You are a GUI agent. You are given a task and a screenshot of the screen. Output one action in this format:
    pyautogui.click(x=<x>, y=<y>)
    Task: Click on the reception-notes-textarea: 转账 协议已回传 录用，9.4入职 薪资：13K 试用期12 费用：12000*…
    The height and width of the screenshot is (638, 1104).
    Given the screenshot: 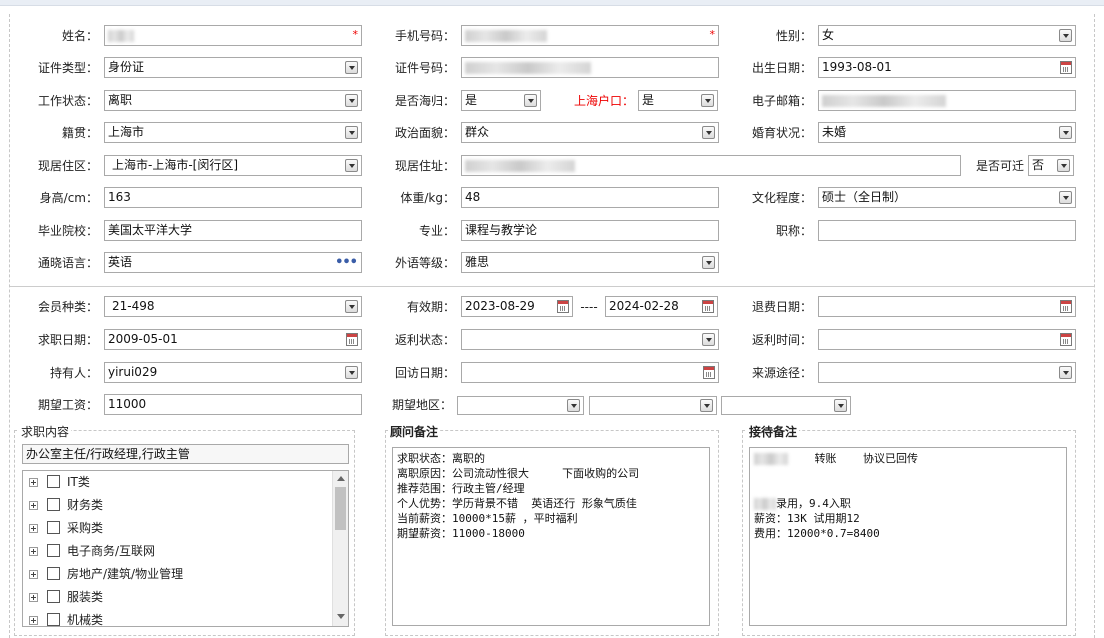 What is the action you would take?
    pyautogui.click(x=908, y=536)
    